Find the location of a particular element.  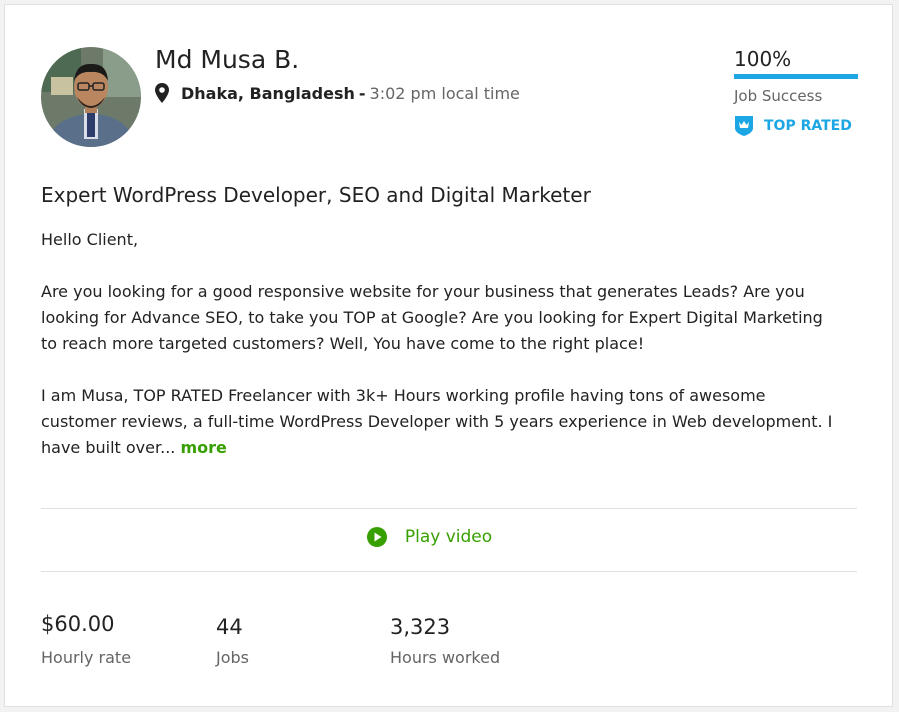

play-video-button: Play video is located at coordinates (429, 537).